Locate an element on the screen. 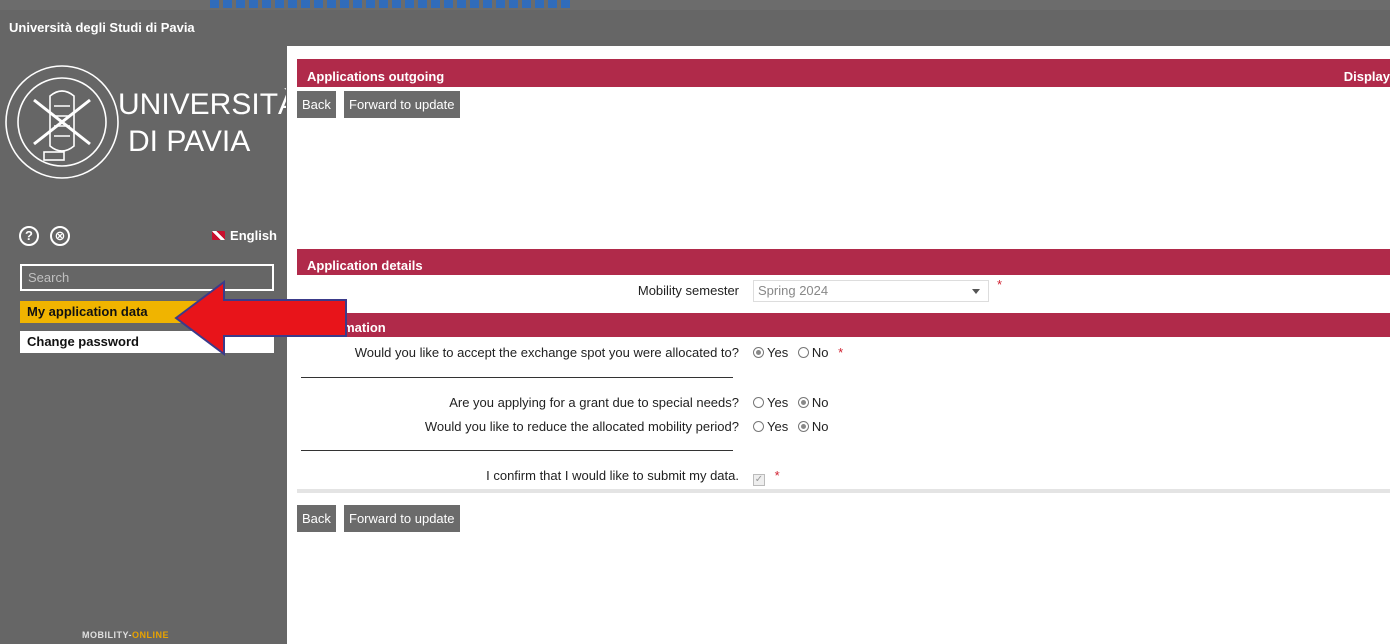 Image resolution: width=1390 pixels, height=644 pixels. top-bar: Università degli Studi di Pavia is located at coordinates (695, 23).